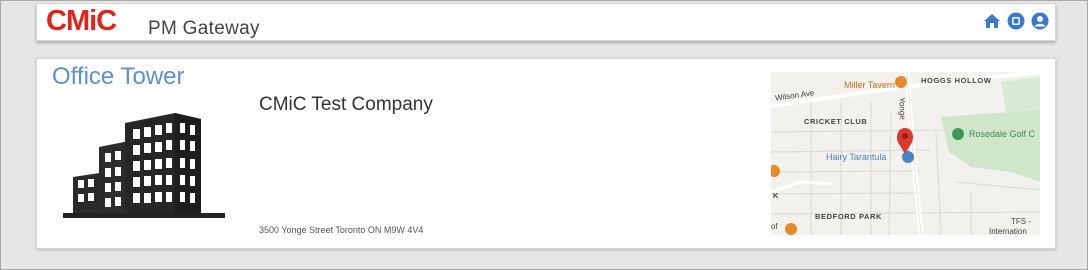 Image resolution: width=1088 pixels, height=270 pixels. I want to click on home-icon, so click(992, 21).